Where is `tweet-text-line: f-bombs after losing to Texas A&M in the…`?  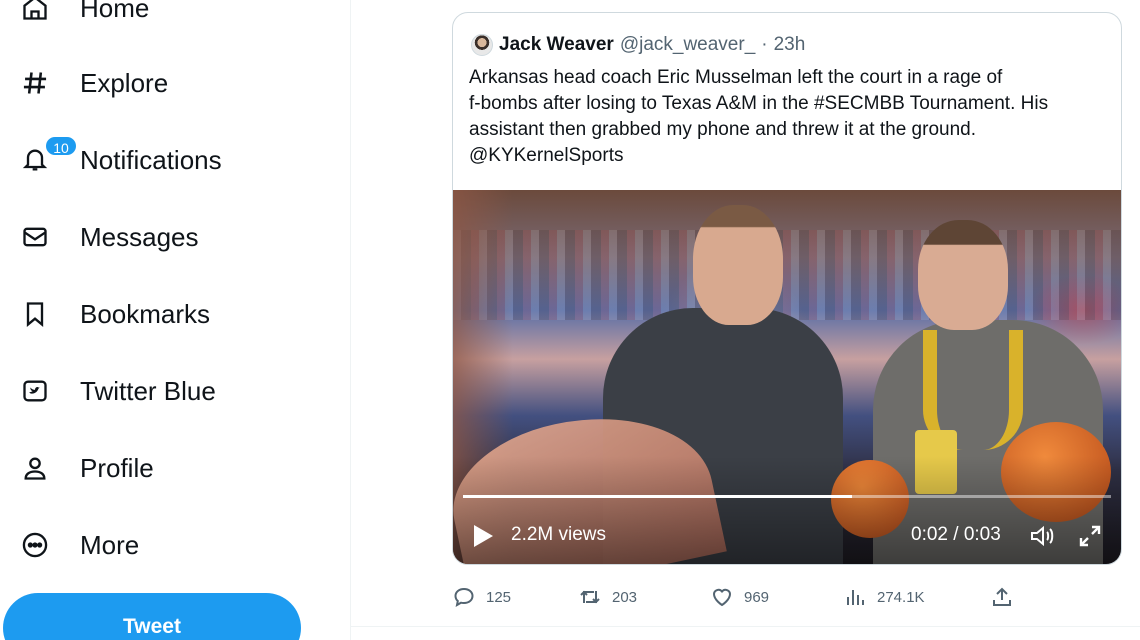
tweet-text-line: f-bombs after losing to Texas A&M in the… is located at coordinates (759, 103).